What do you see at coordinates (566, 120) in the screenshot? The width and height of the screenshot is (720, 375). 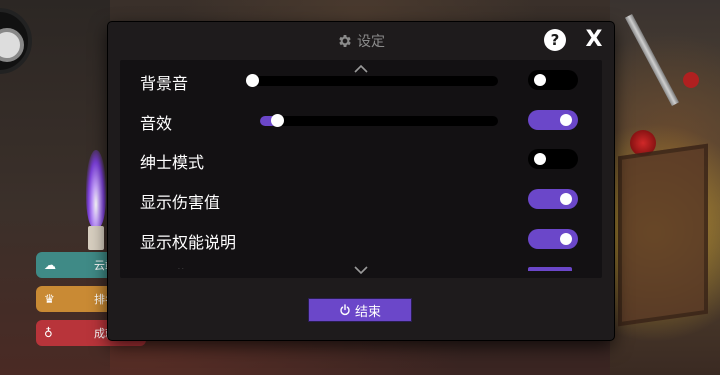 I see `sfx-toggle-knob` at bounding box center [566, 120].